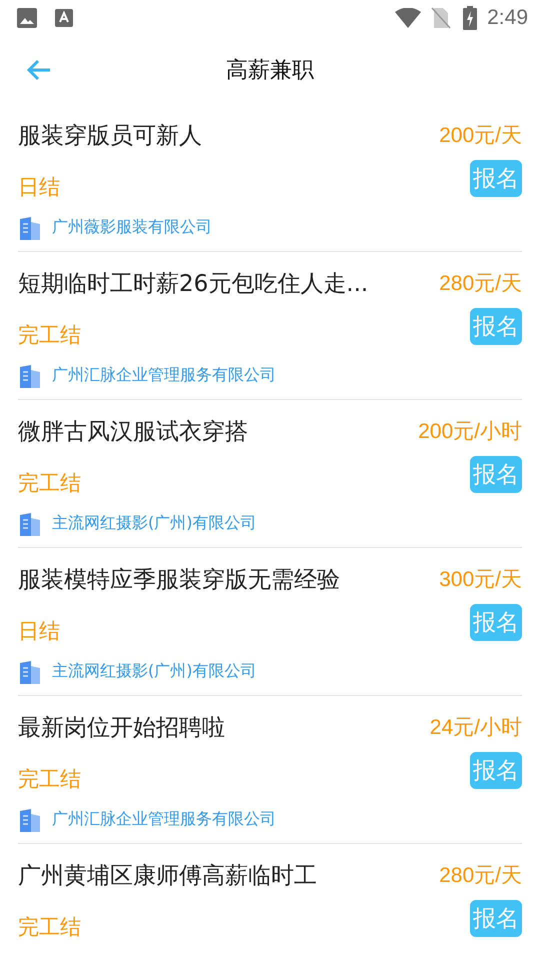 Image resolution: width=540 pixels, height=960 pixels. What do you see at coordinates (110, 136) in the screenshot?
I see `job-title: 服装穿版员可新人` at bounding box center [110, 136].